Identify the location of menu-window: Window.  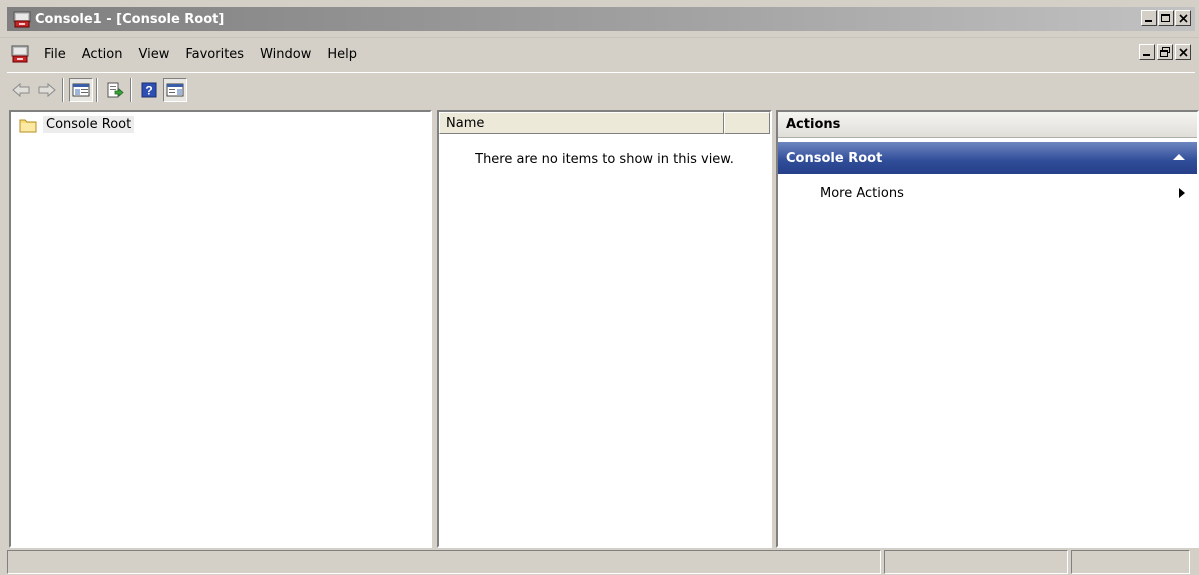
(285, 54).